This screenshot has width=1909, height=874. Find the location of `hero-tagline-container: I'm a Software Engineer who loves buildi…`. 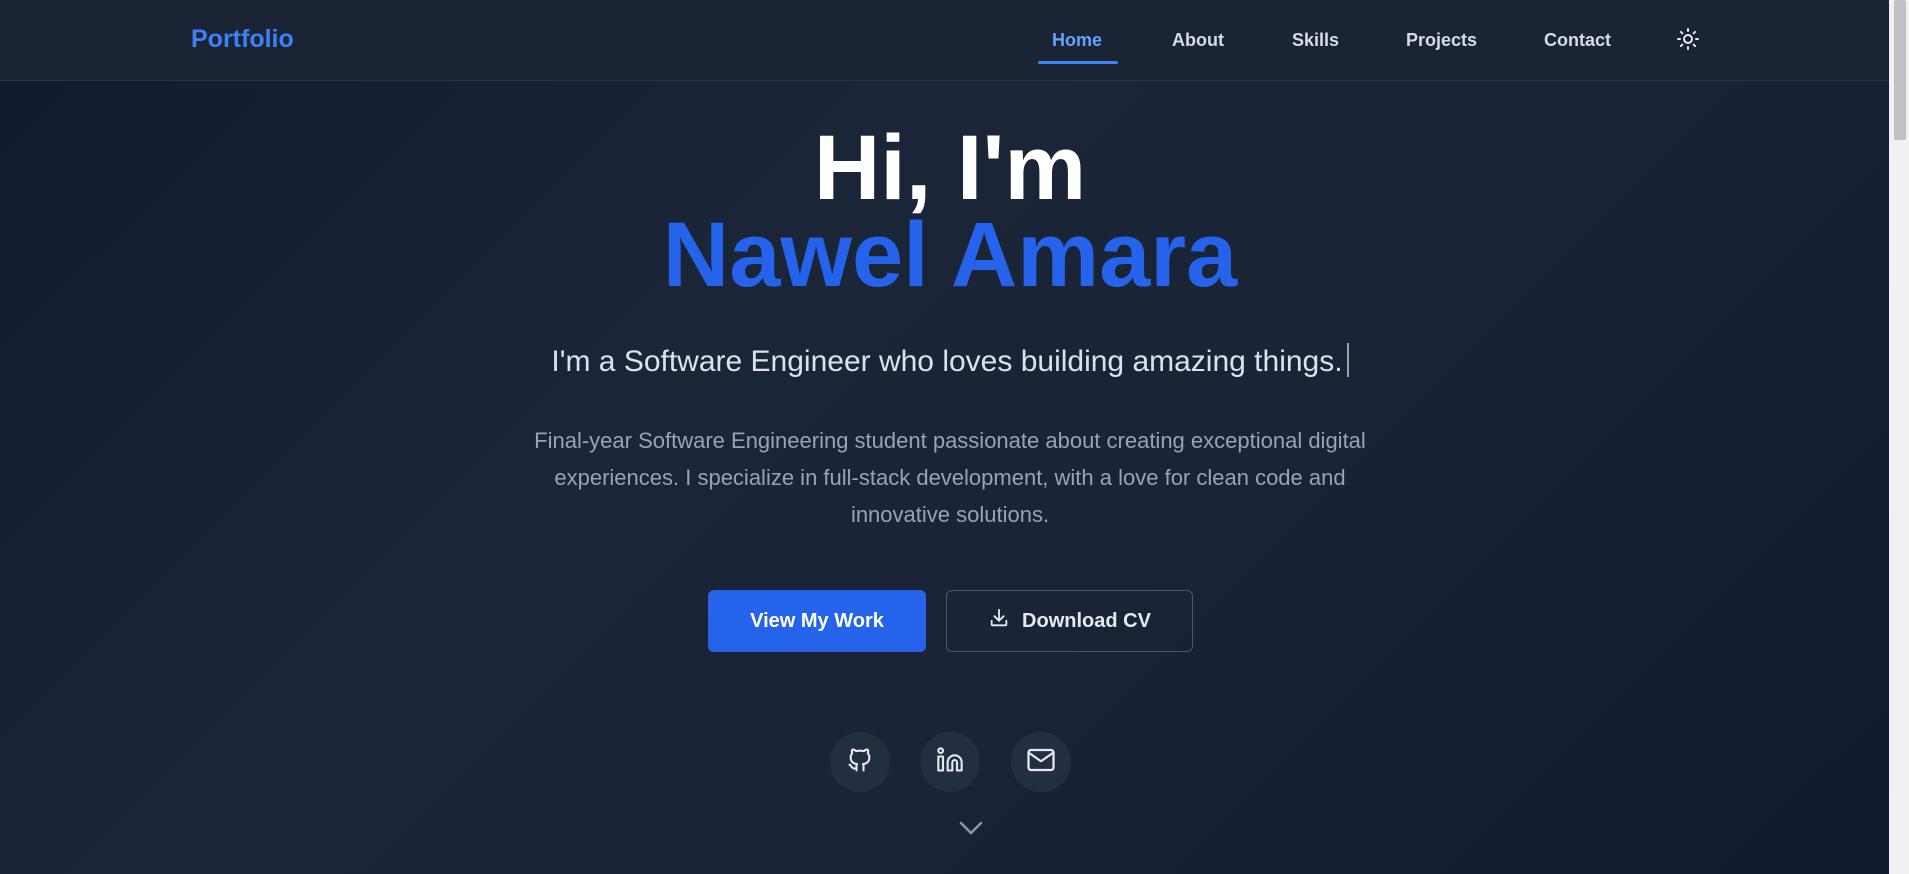

hero-tagline-container: I'm a Software Engineer who loves buildi… is located at coordinates (950, 362).